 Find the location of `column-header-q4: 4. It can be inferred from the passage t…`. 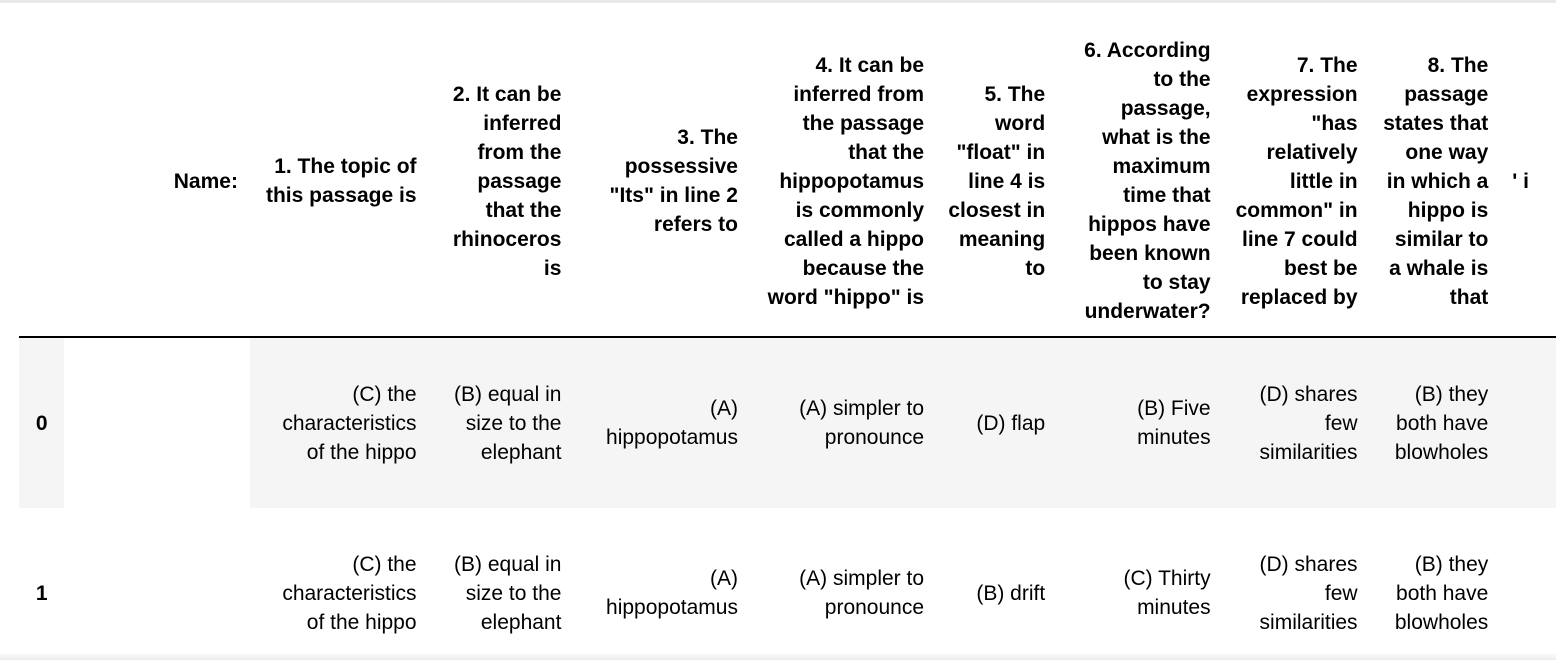

column-header-q4: 4. It can be inferred from the passage t… is located at coordinates (843, 182).